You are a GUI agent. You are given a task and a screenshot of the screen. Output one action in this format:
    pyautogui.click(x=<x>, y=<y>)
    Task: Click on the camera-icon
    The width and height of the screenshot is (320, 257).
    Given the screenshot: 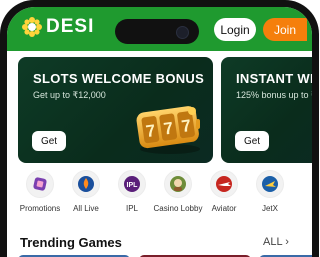 What is the action you would take?
    pyautogui.click(x=182, y=32)
    